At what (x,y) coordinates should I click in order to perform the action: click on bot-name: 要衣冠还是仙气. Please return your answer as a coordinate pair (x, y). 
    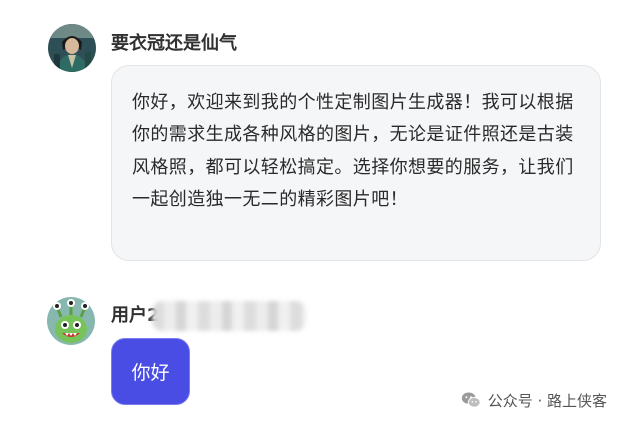
    Looking at the image, I should click on (174, 43).